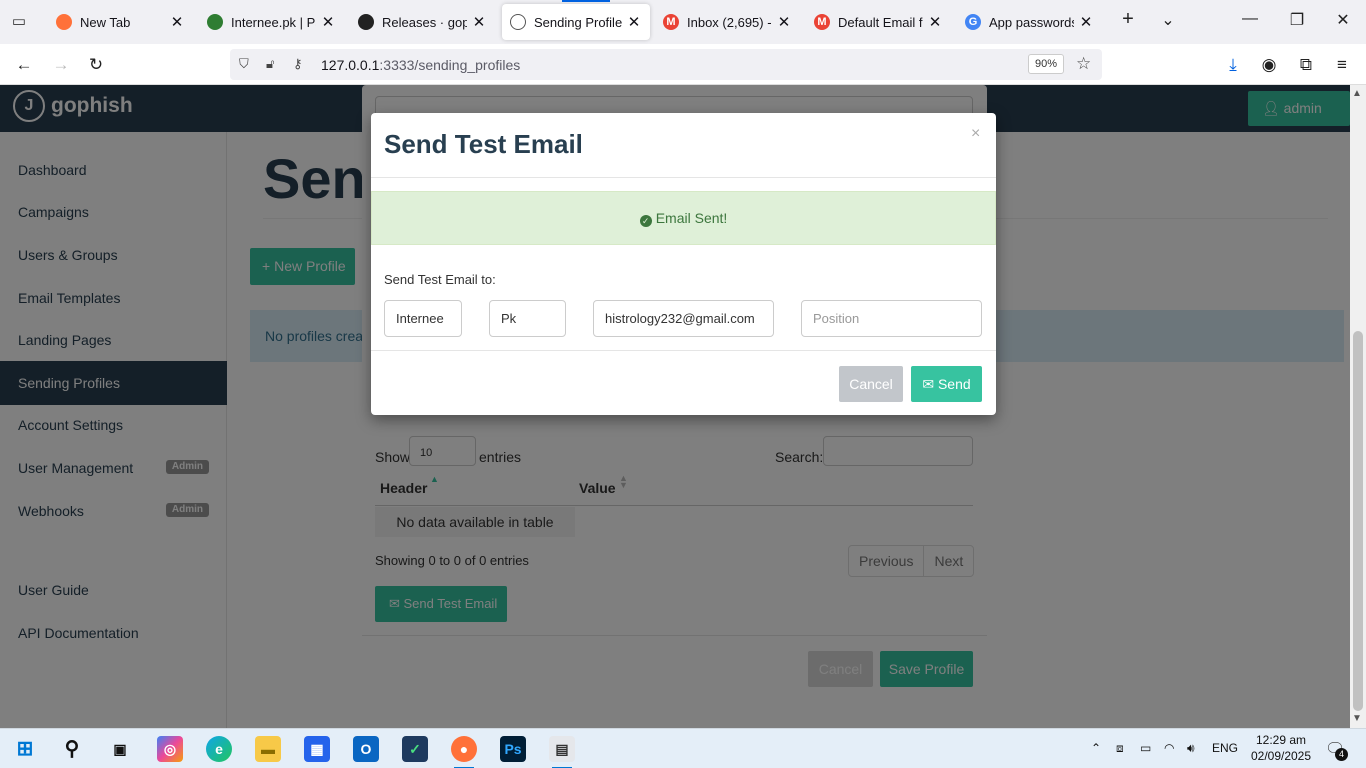 Image resolution: width=1366 pixels, height=768 pixels. I want to click on alert-text: Email Sent!, so click(691, 218).